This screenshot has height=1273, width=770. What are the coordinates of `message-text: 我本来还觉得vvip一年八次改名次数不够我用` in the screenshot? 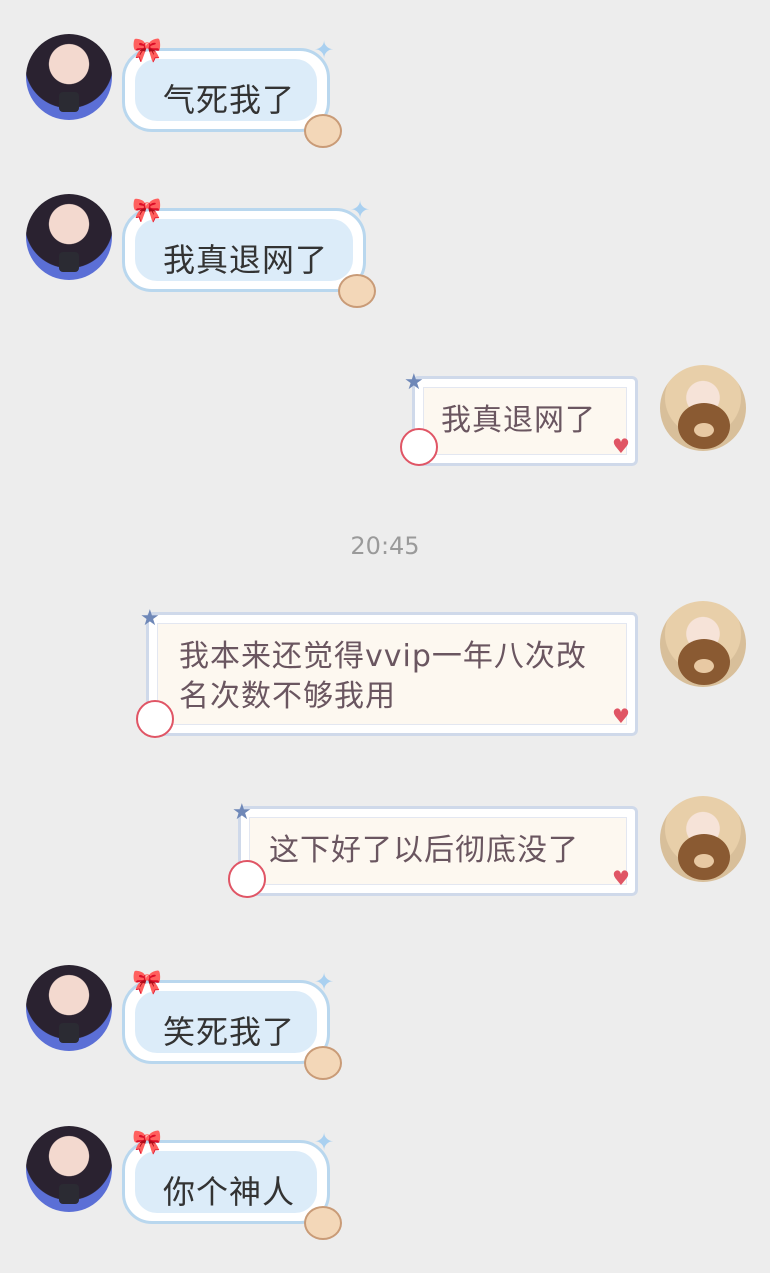 It's located at (383, 676).